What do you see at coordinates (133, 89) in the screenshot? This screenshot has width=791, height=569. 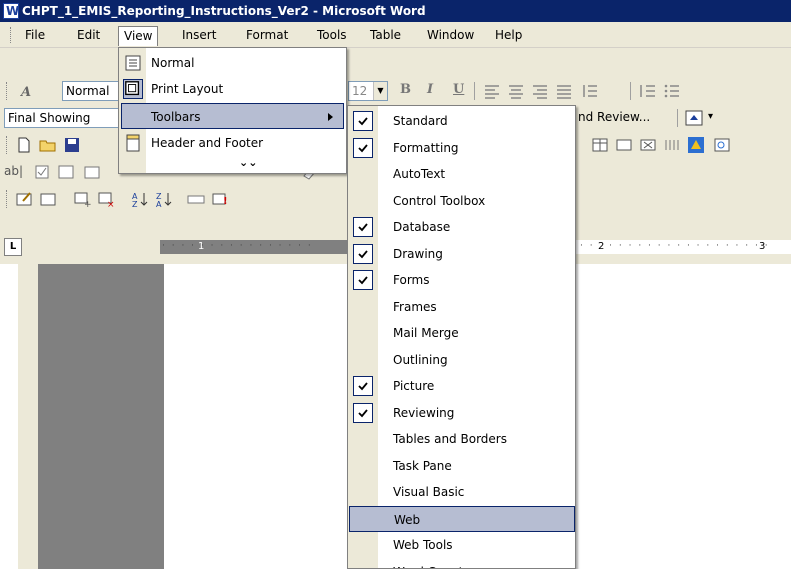 I see `print-layout-icon` at bounding box center [133, 89].